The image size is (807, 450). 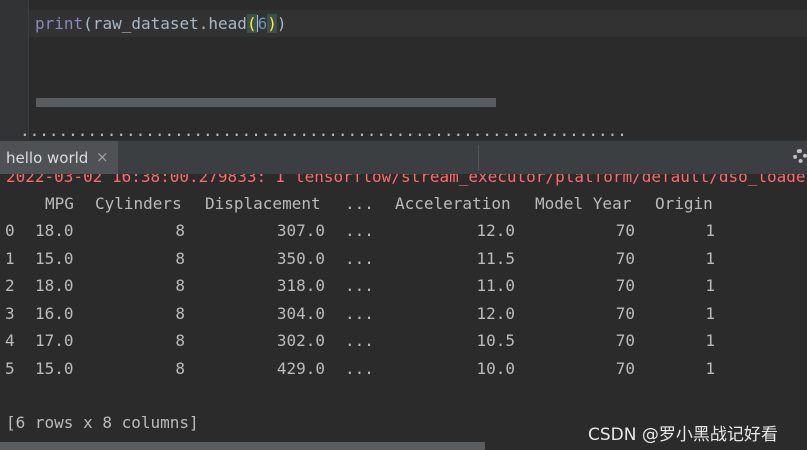 What do you see at coordinates (495, 285) in the screenshot?
I see `table-cell: 11.0` at bounding box center [495, 285].